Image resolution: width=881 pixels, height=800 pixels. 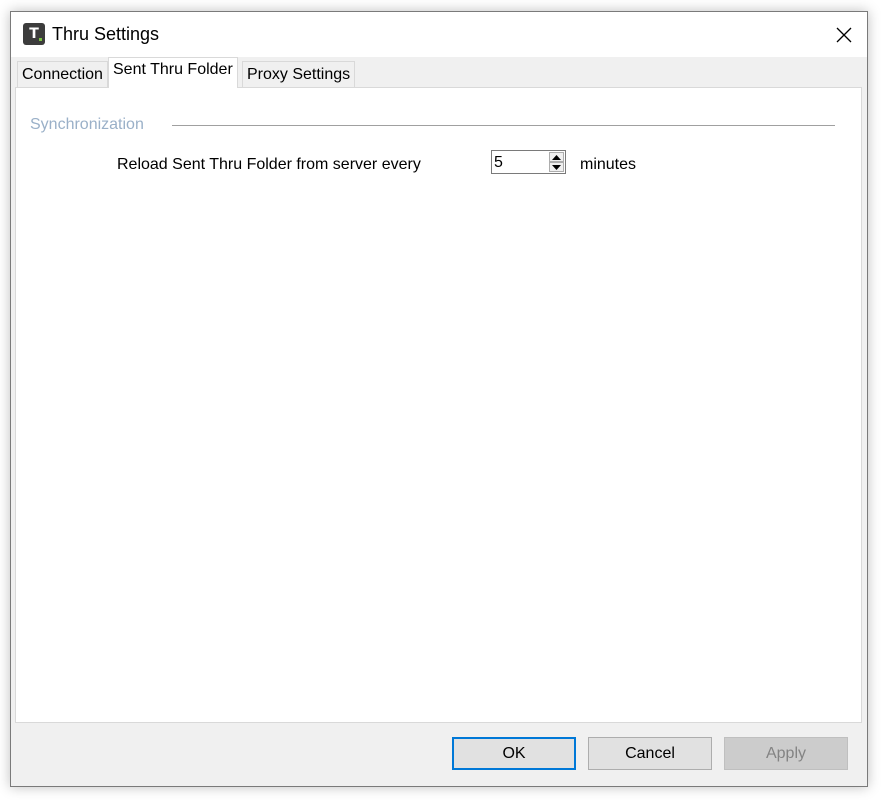 I want to click on spin-buttons, so click(x=556, y=162).